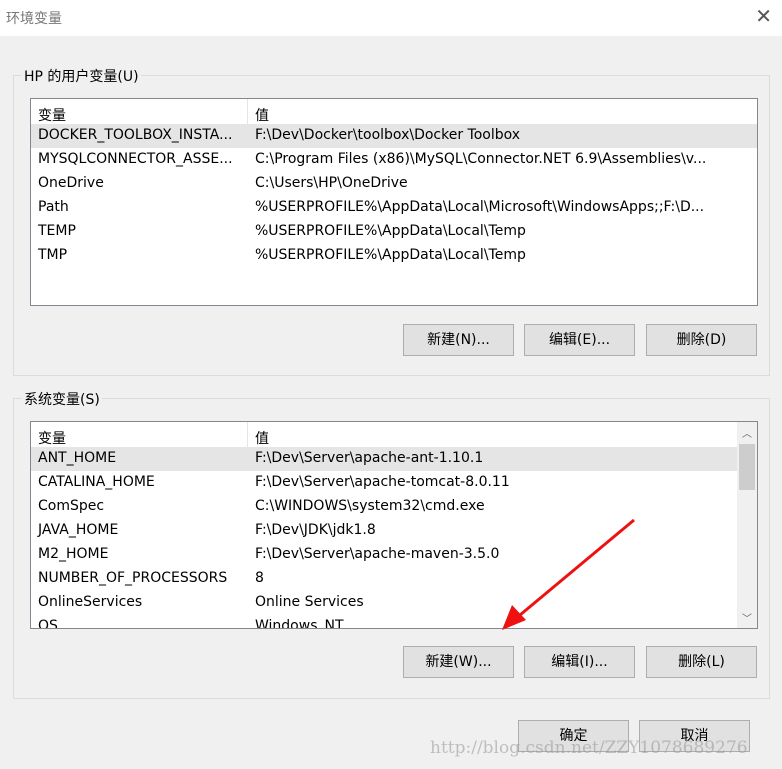  What do you see at coordinates (574, 570) in the screenshot?
I see `arrow-shaft` at bounding box center [574, 570].